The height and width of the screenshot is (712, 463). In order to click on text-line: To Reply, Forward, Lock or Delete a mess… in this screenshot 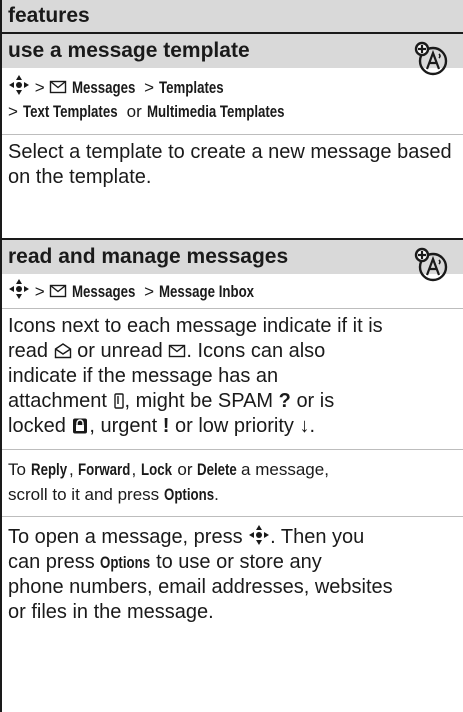, I will do `click(234, 469)`.